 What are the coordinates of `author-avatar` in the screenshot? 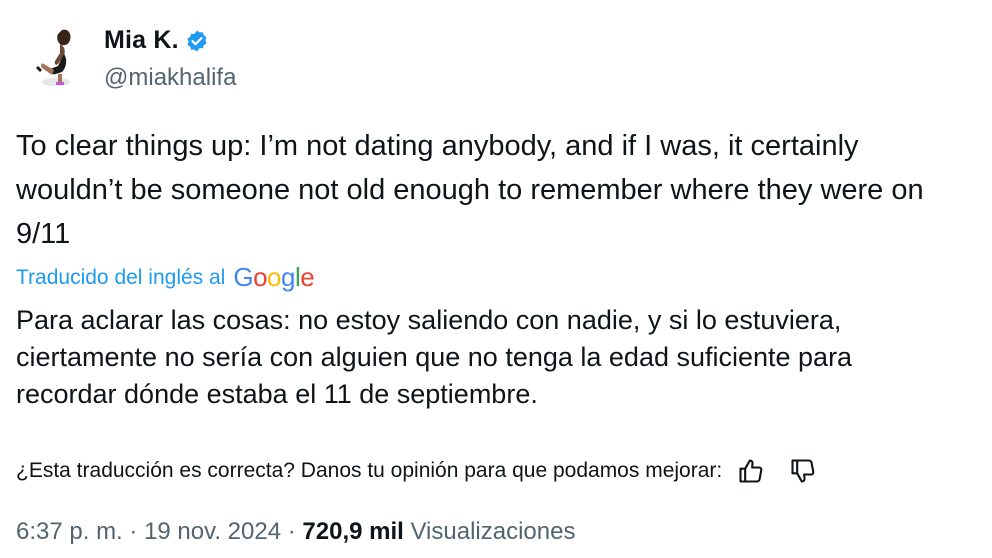 It's located at (54, 56).